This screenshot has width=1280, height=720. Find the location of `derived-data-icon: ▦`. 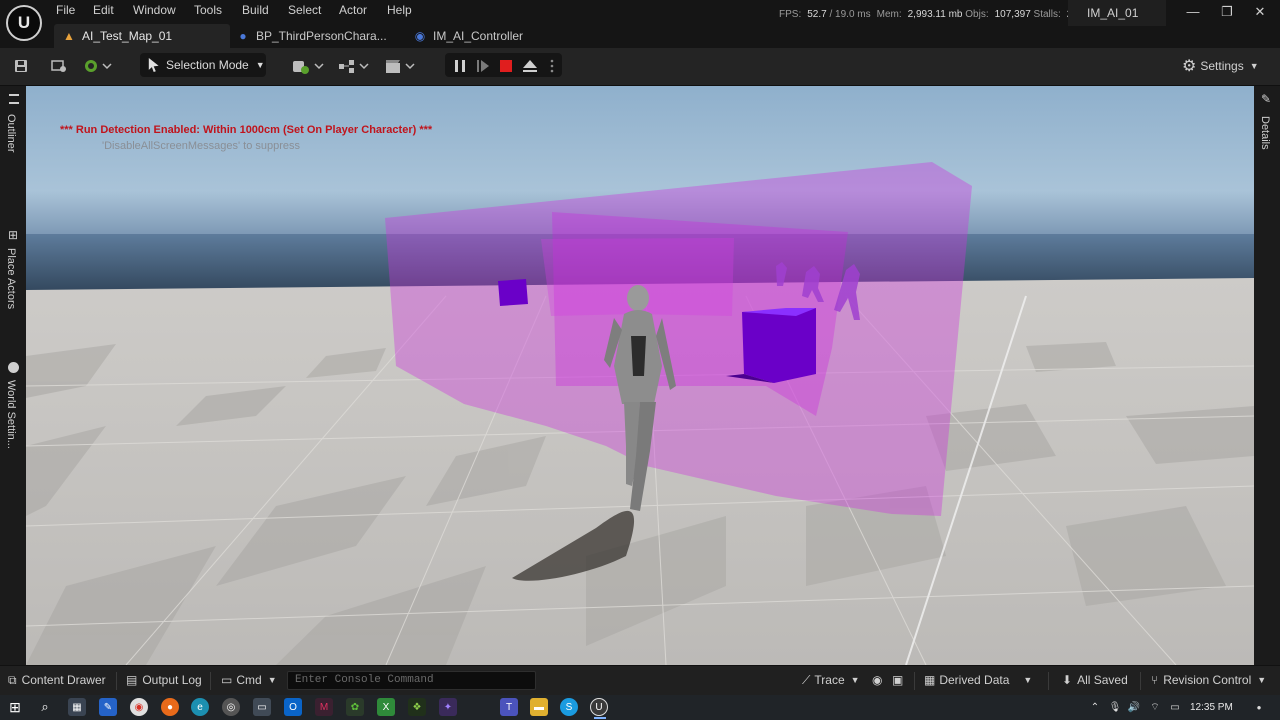

derived-data-icon: ▦ is located at coordinates (930, 680).